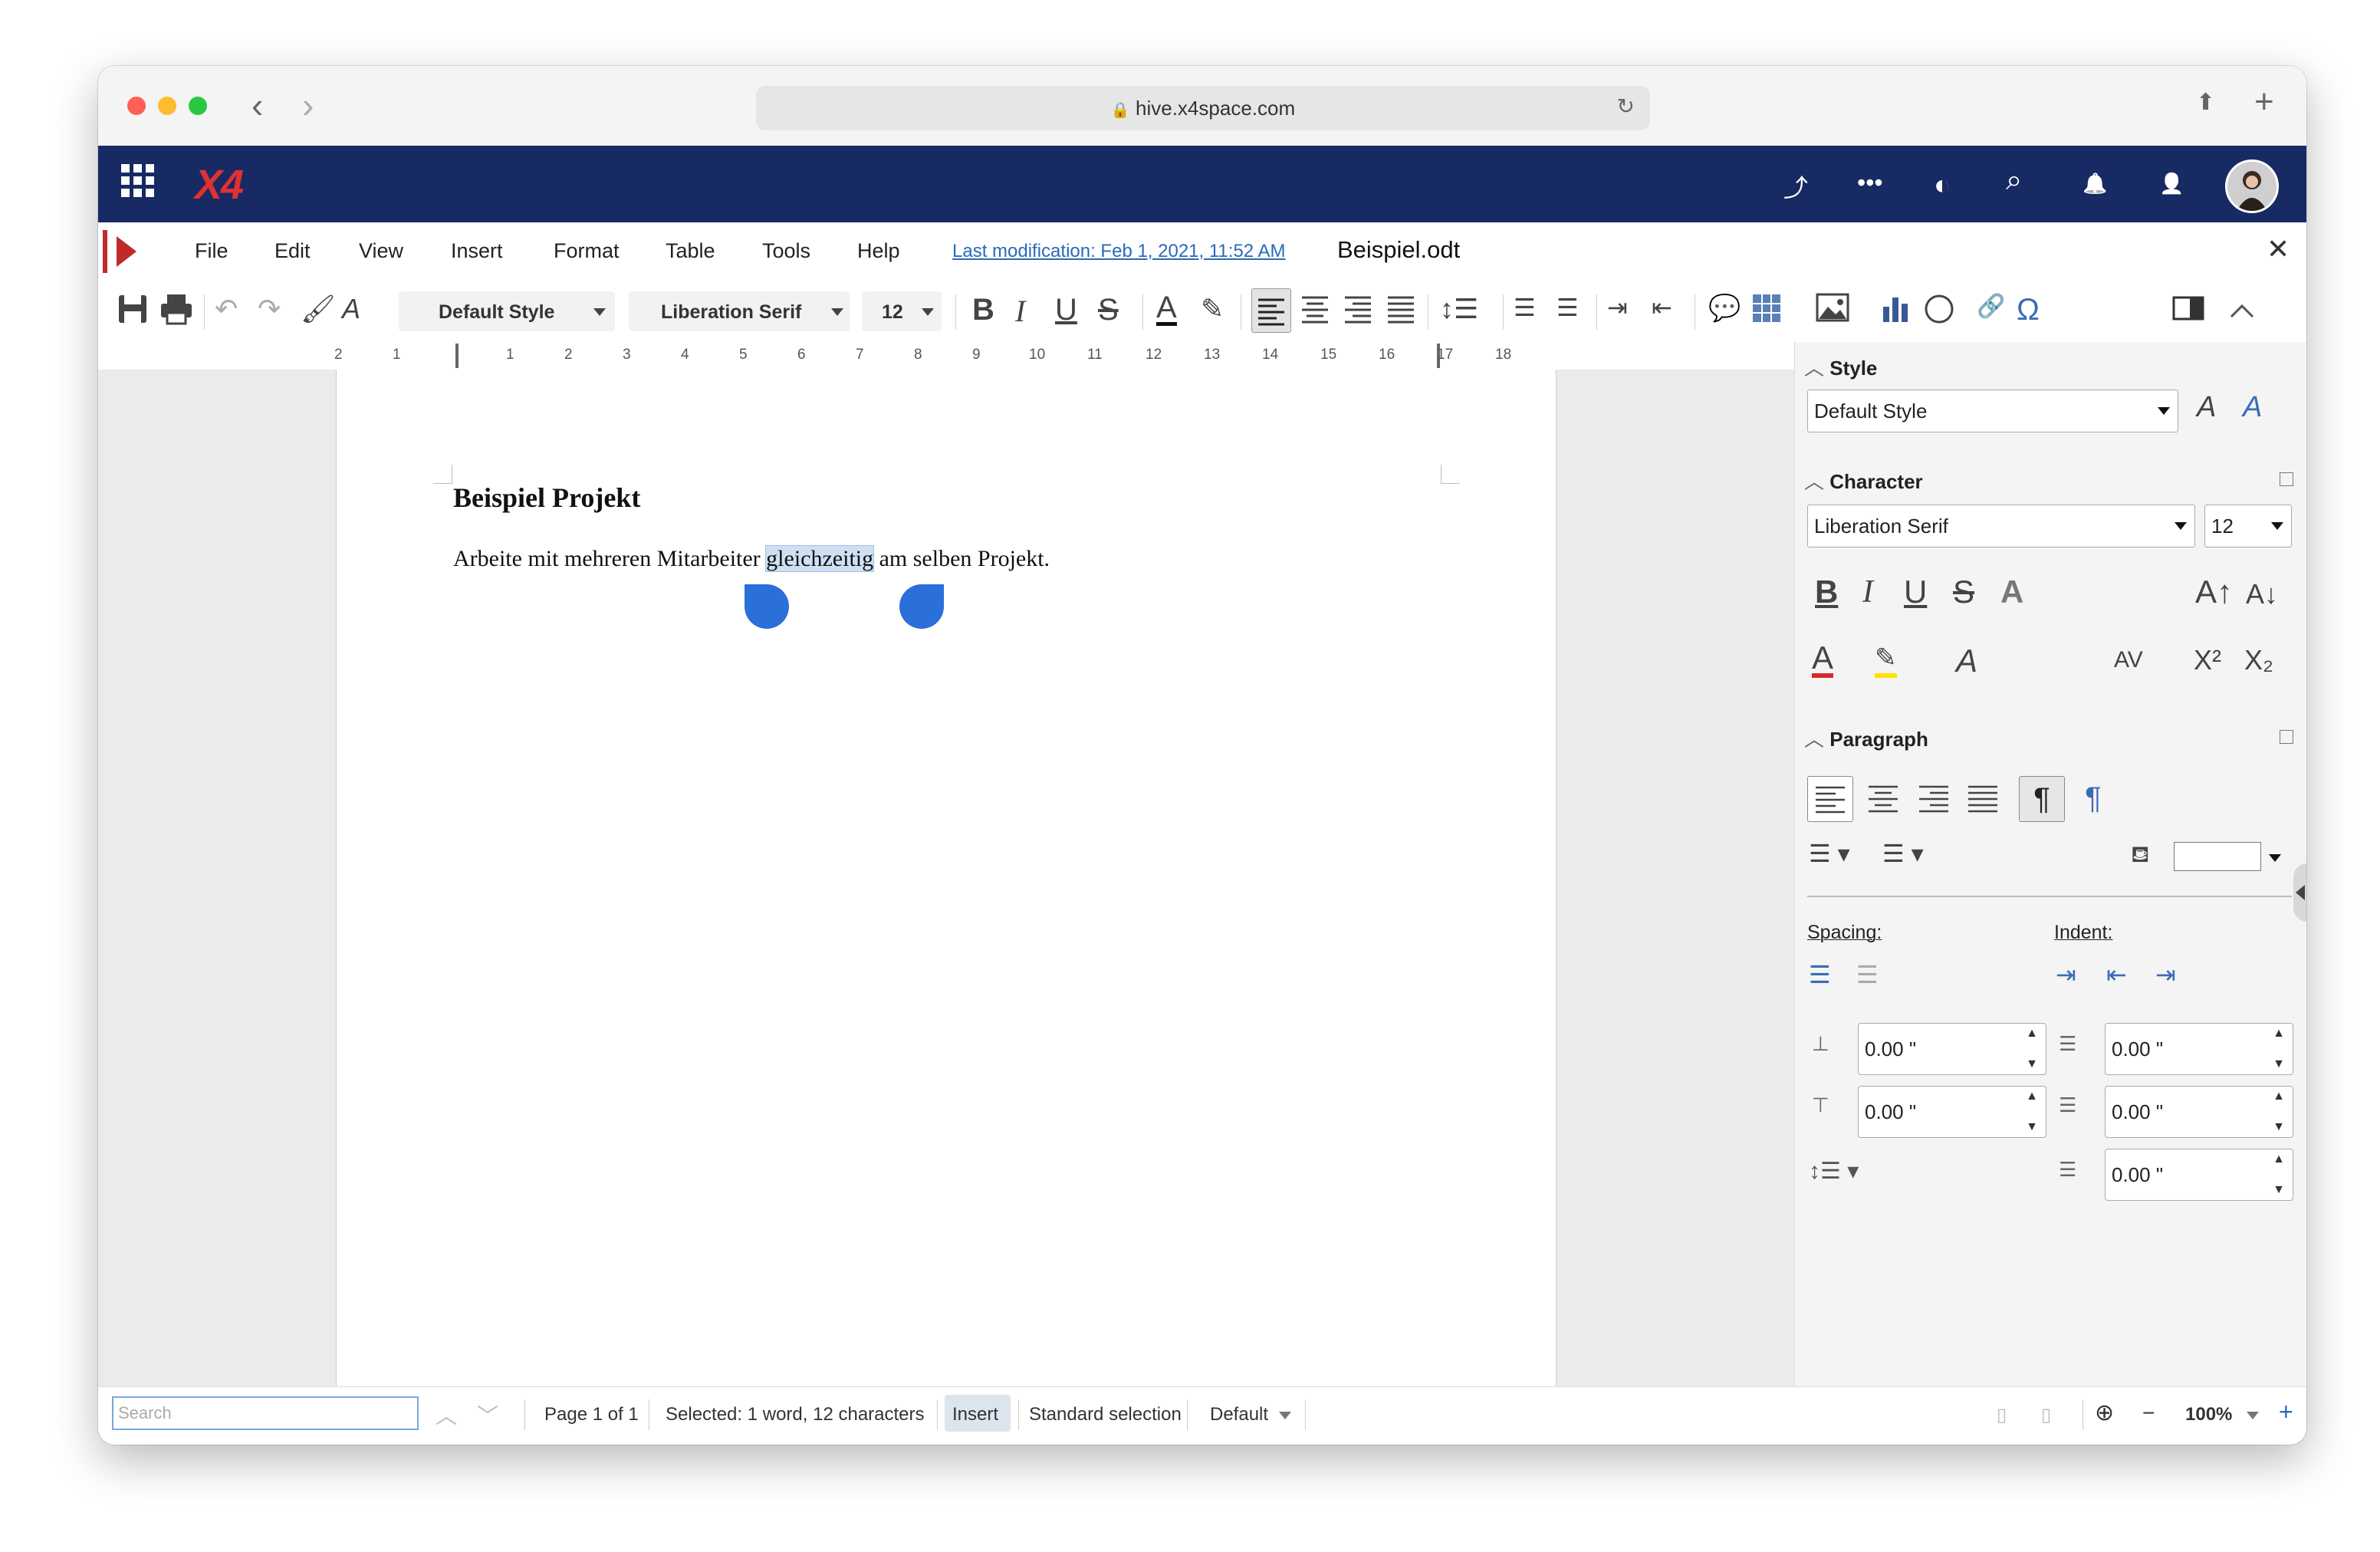 The height and width of the screenshot is (1552, 2380). What do you see at coordinates (2262, 594) in the screenshot?
I see `shrink-font-icon: A↓` at bounding box center [2262, 594].